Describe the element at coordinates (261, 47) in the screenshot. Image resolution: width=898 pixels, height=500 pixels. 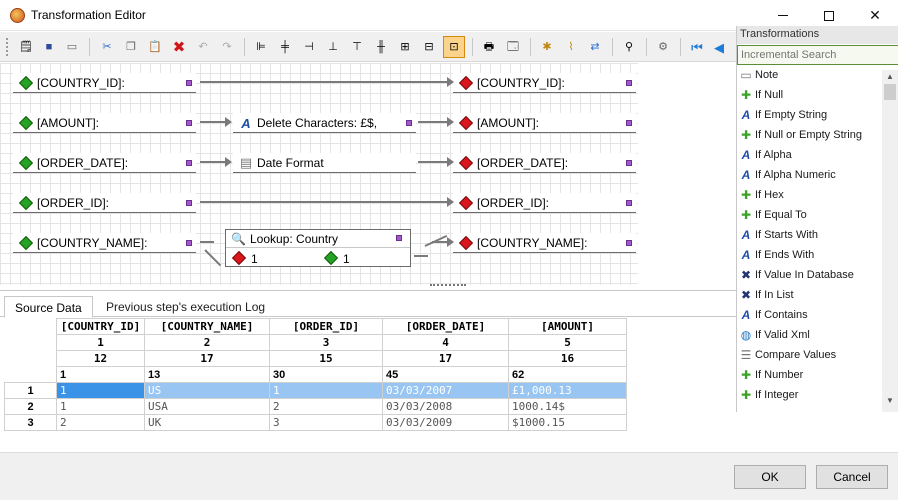
I see `align-left-icon: ⊫` at that location.